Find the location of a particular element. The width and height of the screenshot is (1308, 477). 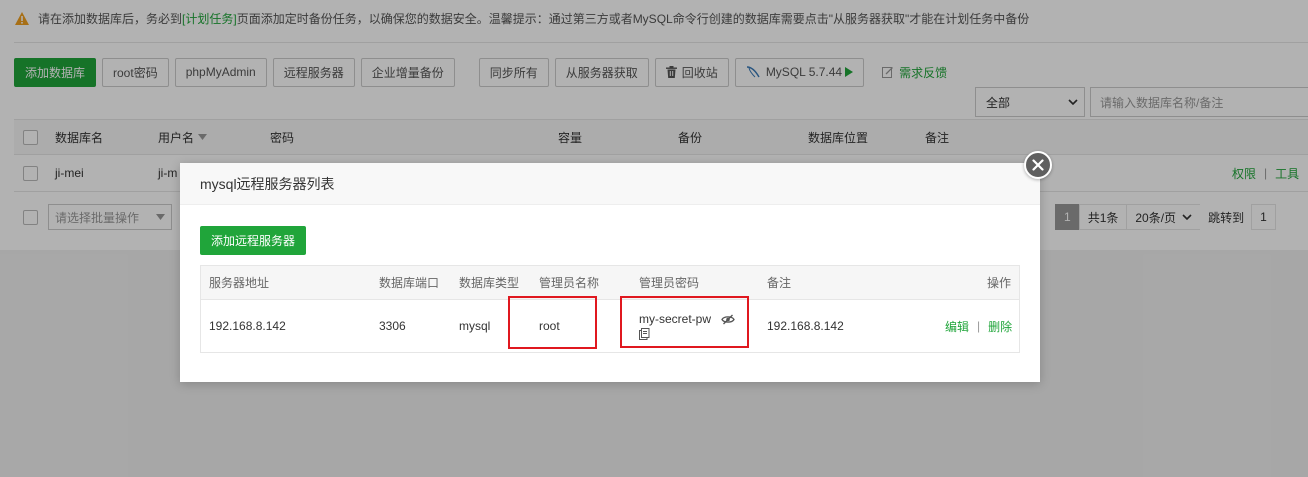

close-icon is located at coordinates (1038, 165).